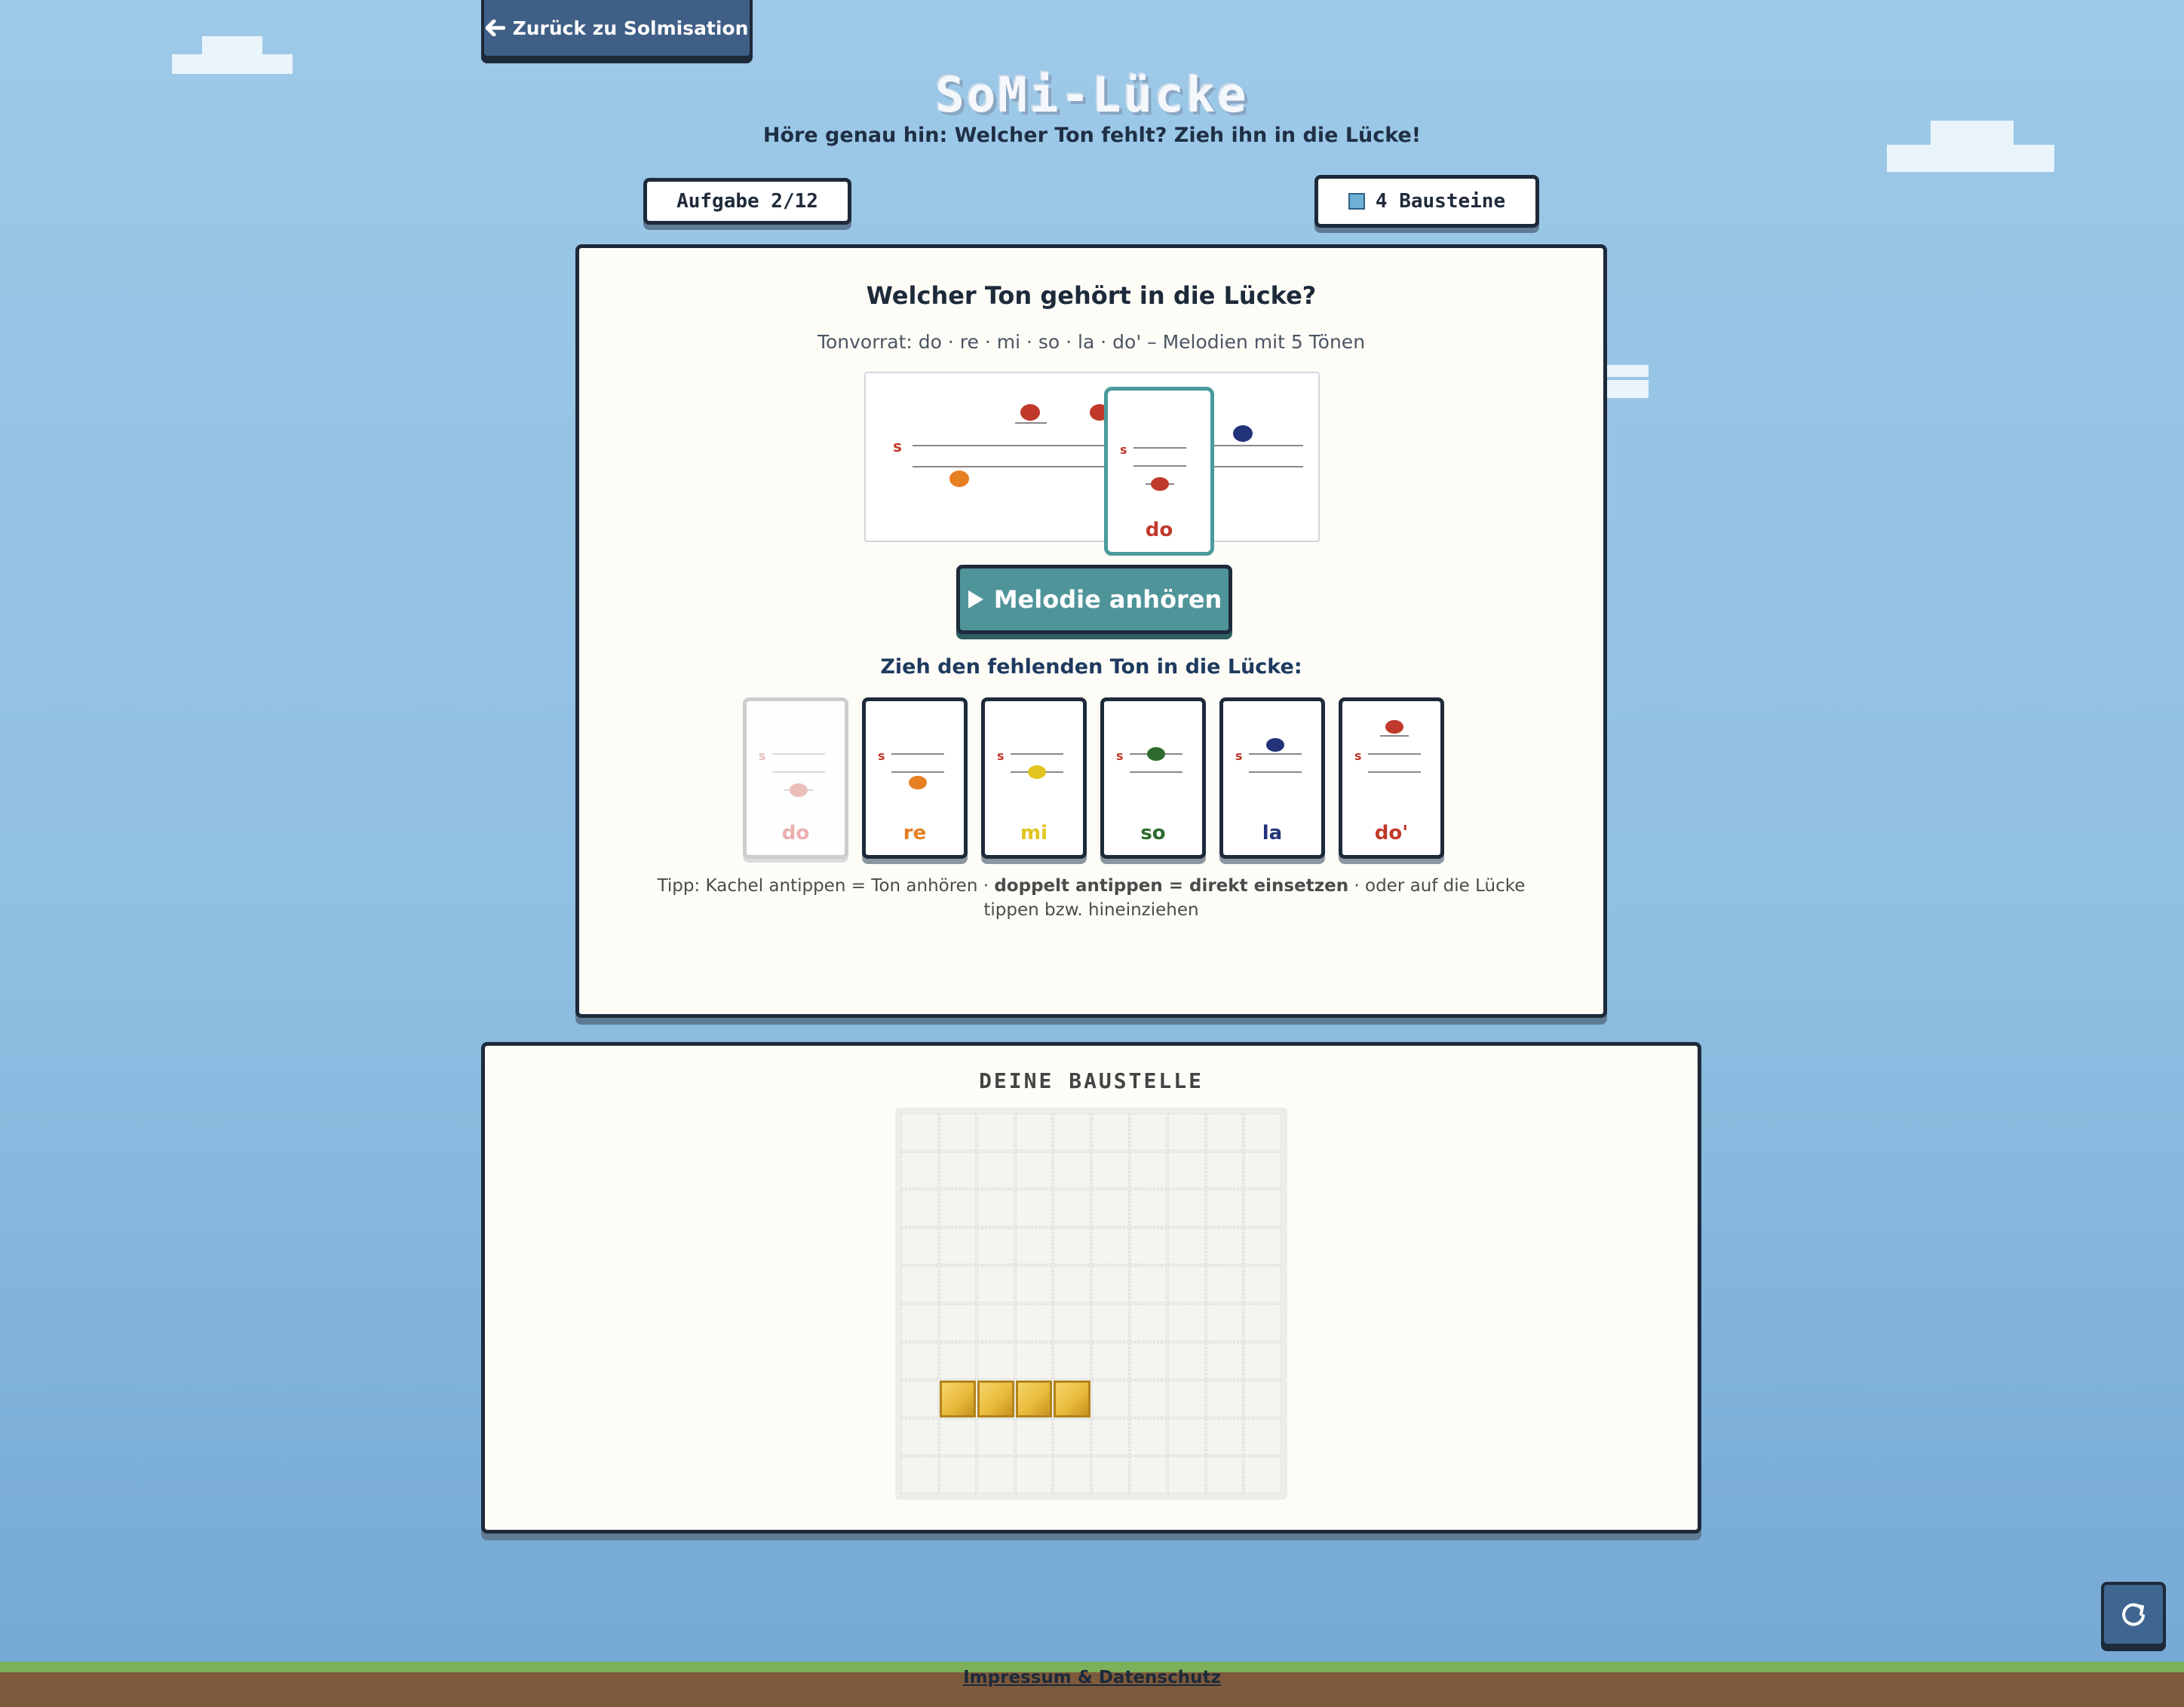  I want to click on tone-tile-do: s do, so click(796, 778).